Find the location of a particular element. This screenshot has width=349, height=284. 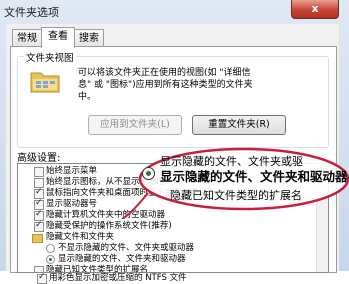

advanced-settings-title: 高级设置: is located at coordinates (39, 158).